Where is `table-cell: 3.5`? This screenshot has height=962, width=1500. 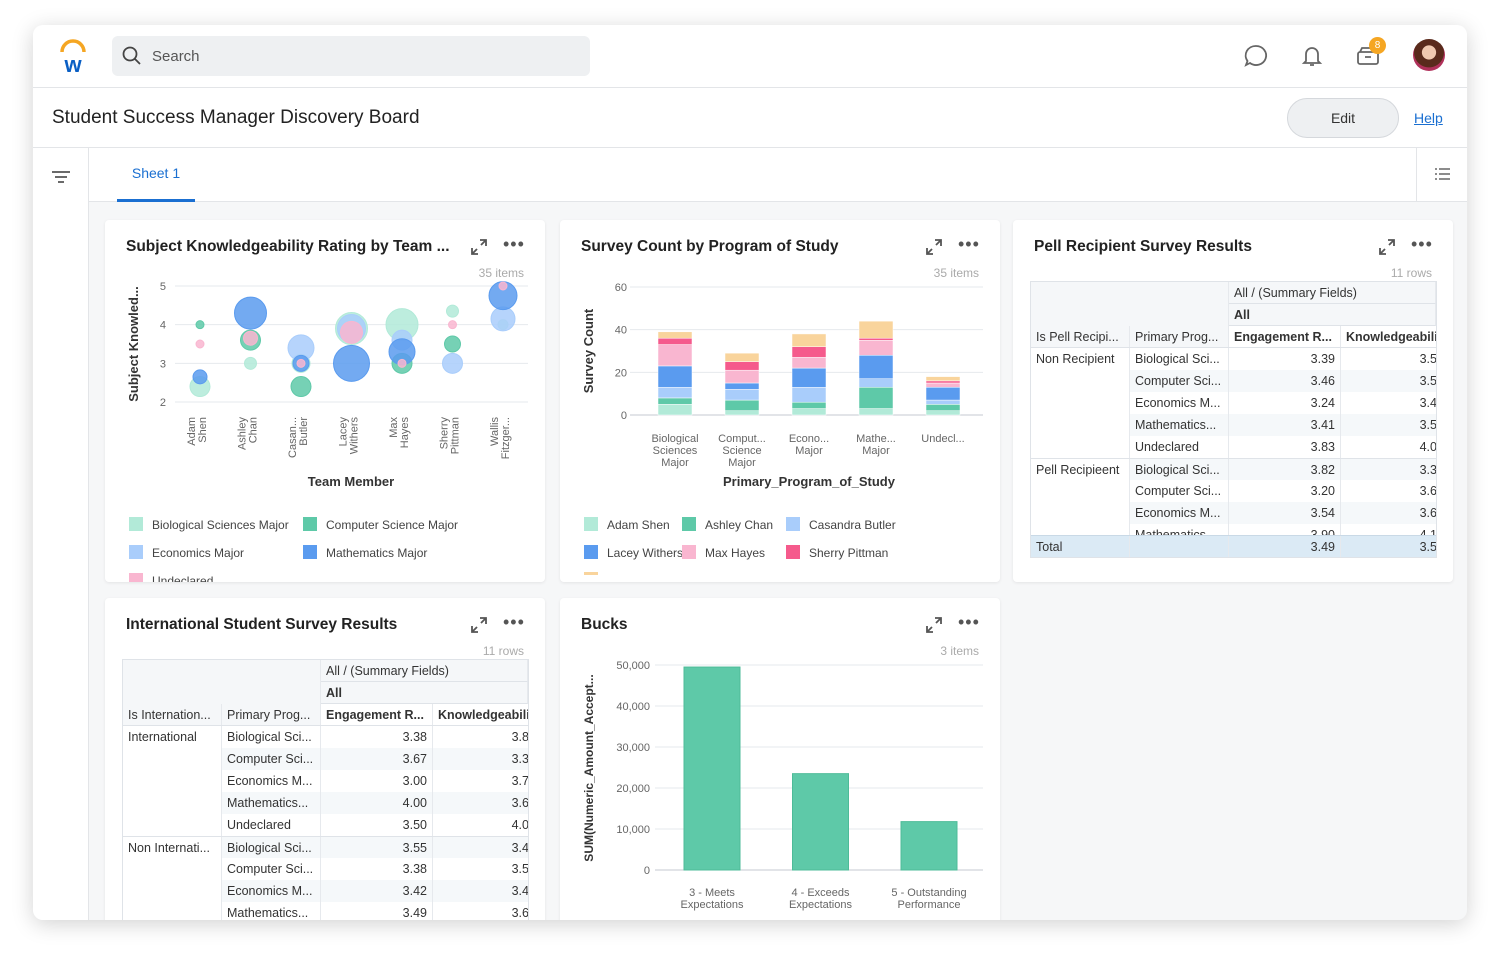 table-cell: 3.5 is located at coordinates (480, 869).